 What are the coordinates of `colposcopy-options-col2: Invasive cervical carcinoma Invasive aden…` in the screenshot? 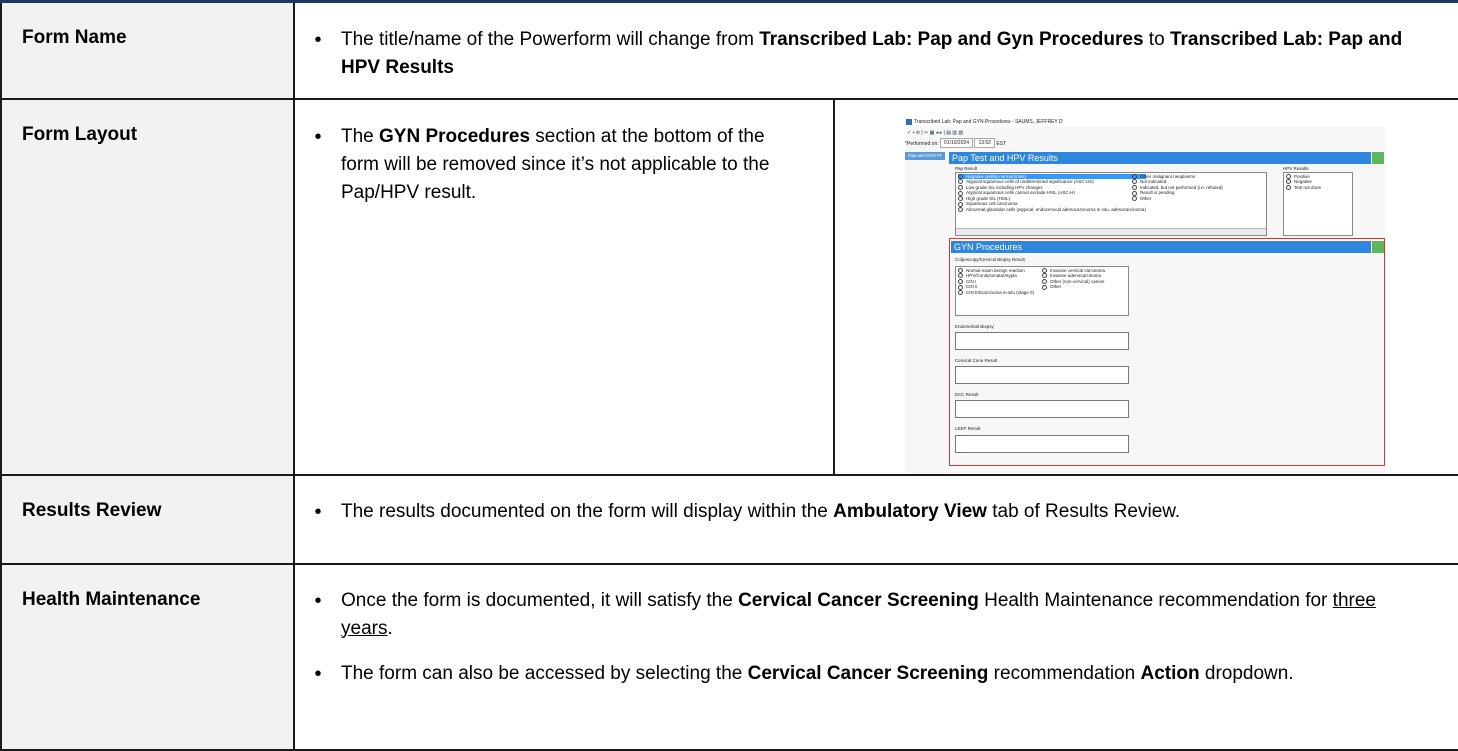 It's located at (1073, 279).